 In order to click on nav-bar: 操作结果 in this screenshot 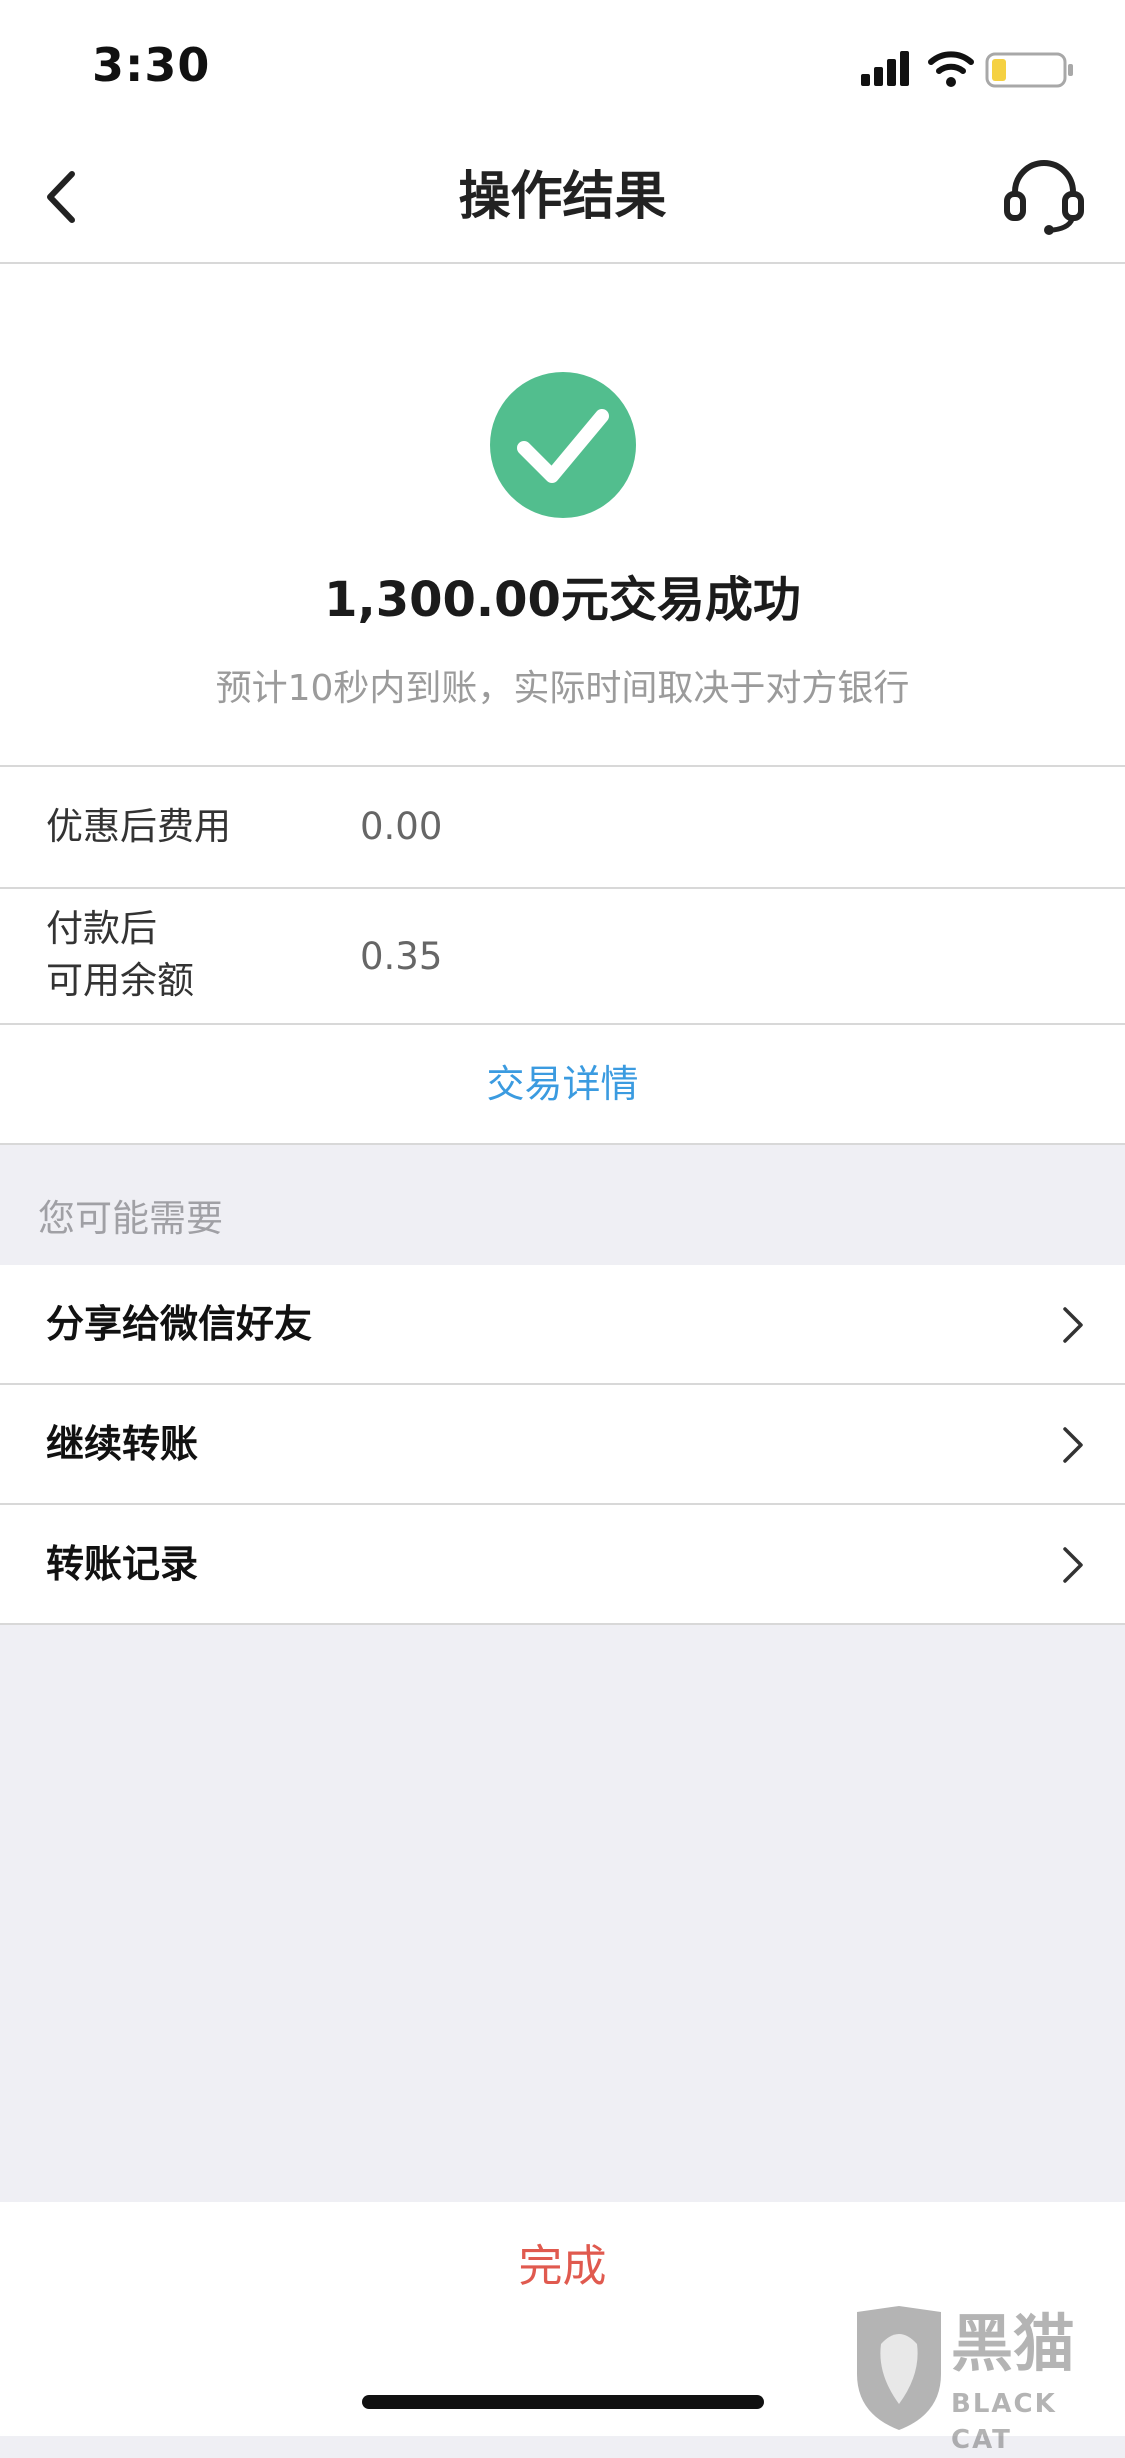, I will do `click(562, 198)`.